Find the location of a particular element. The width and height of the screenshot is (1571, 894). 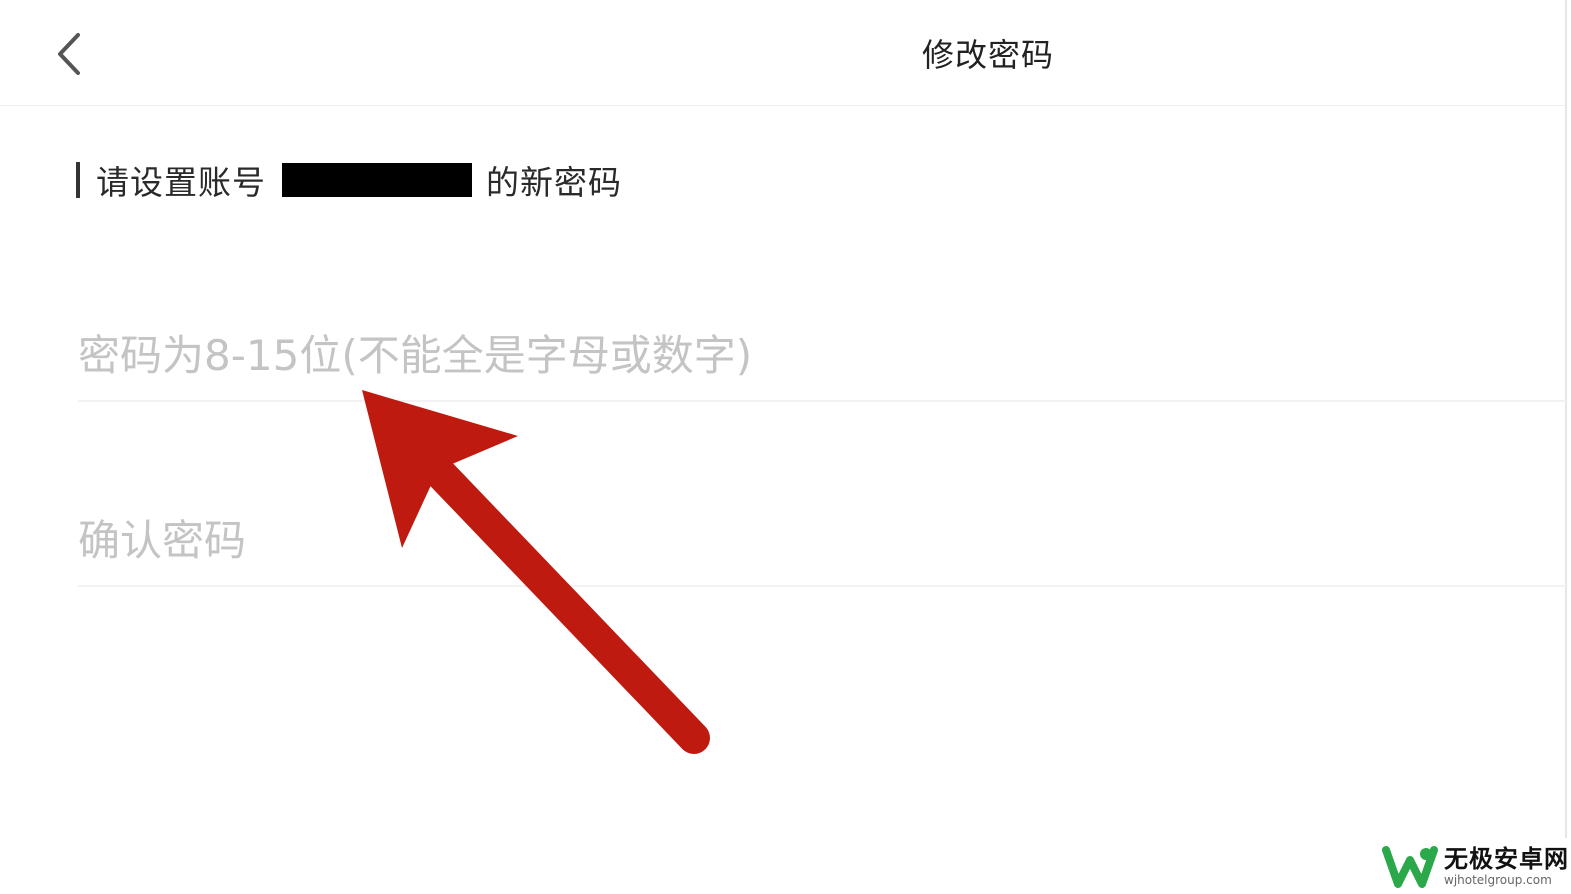

top-nav-bar: 修改密码 is located at coordinates (783, 53).